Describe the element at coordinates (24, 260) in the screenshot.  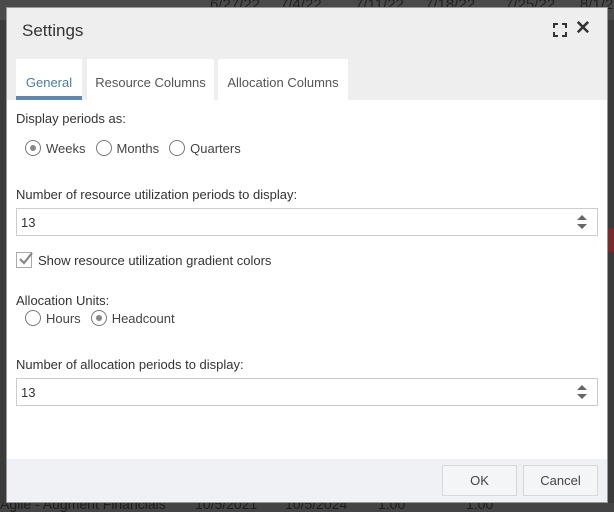
I see `checkmark-icon` at that location.